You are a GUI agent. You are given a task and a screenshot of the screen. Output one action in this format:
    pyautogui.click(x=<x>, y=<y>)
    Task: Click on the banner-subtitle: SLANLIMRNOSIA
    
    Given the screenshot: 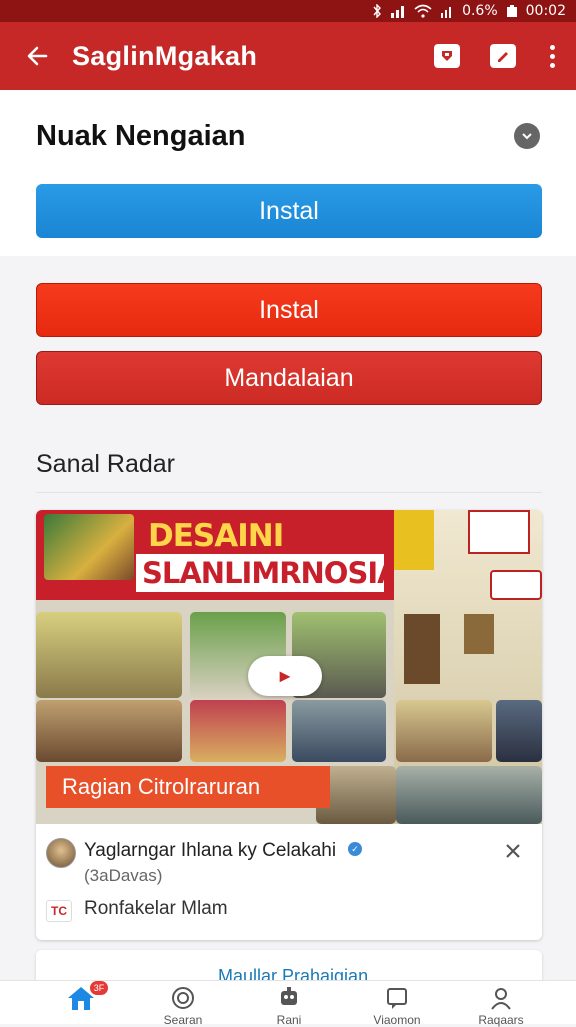 What is the action you would take?
    pyautogui.click(x=271, y=573)
    